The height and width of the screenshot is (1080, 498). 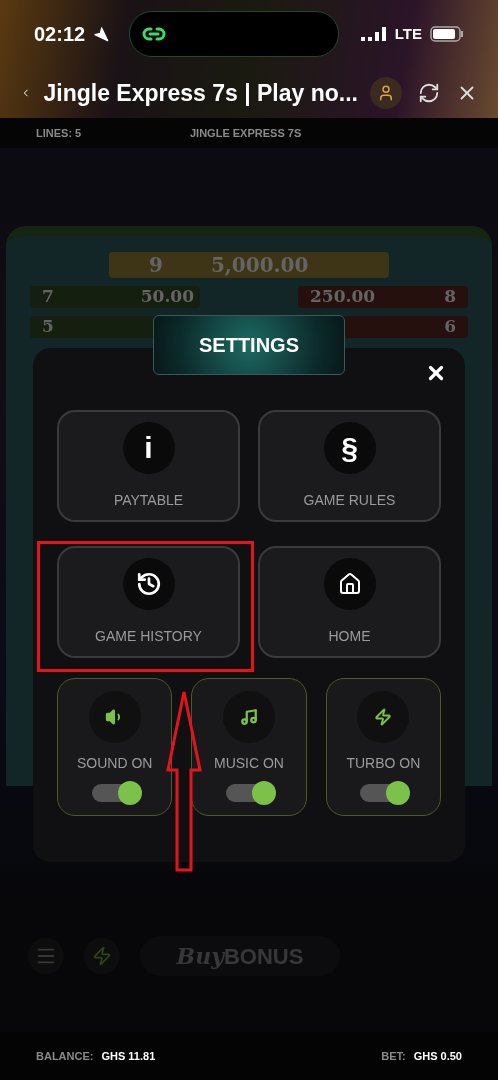 What do you see at coordinates (349, 583) in the screenshot?
I see `home-icon` at bounding box center [349, 583].